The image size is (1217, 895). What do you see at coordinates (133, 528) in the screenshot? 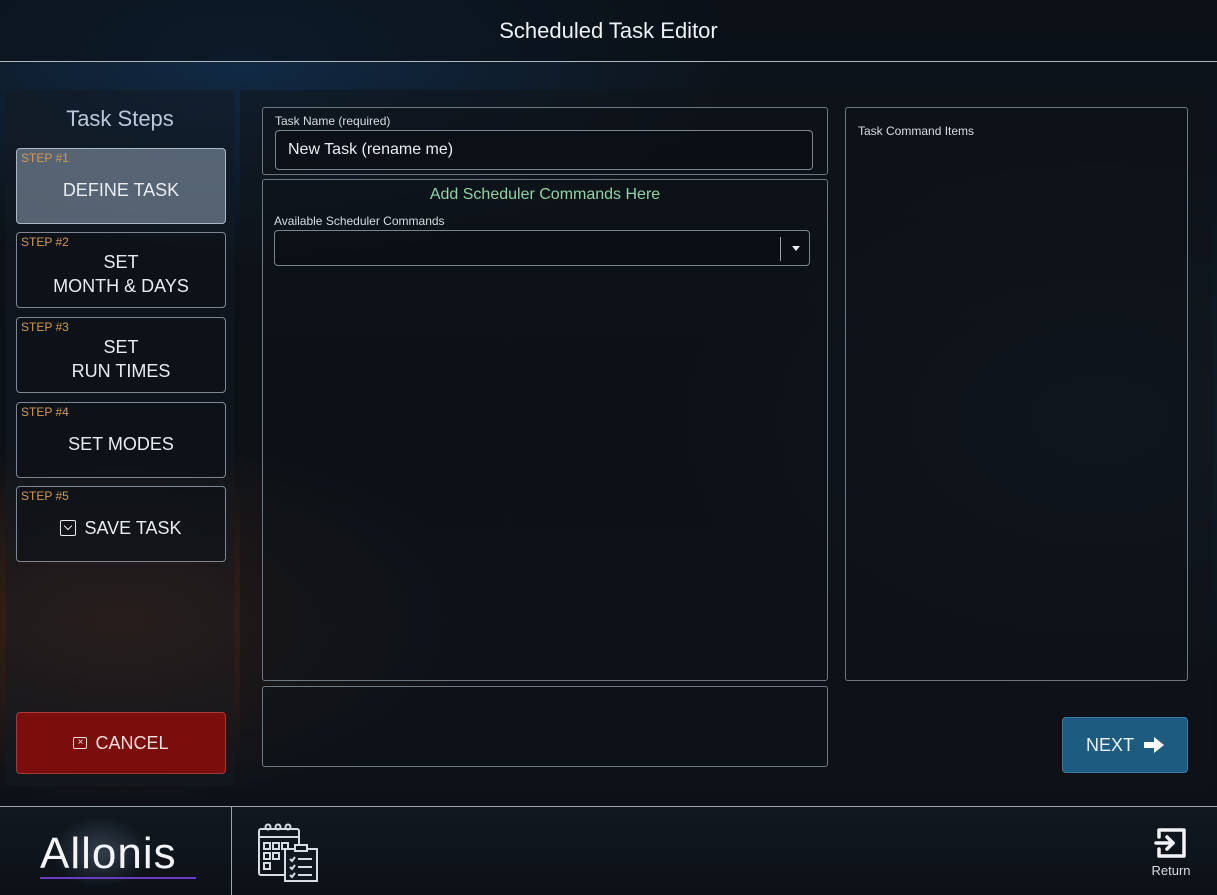
I see `step-label: SAVE TASK` at bounding box center [133, 528].